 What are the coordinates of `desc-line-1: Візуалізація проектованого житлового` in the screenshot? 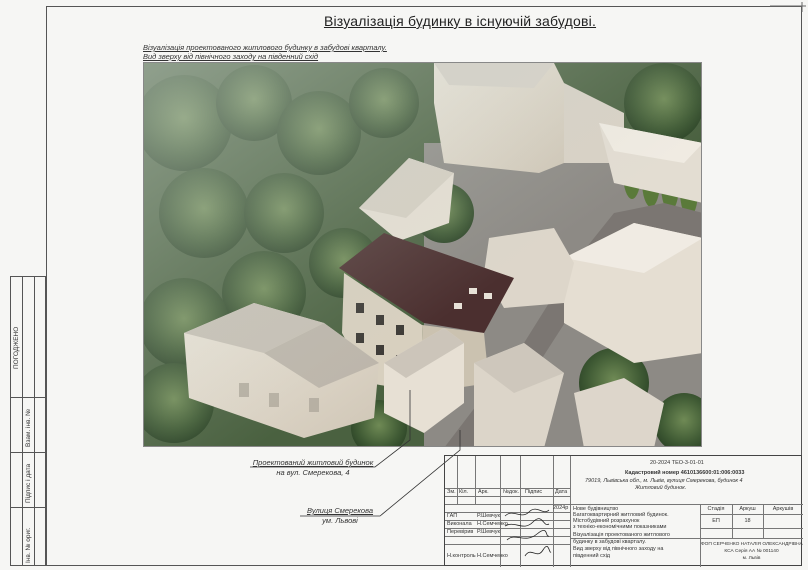 It's located at (621, 535).